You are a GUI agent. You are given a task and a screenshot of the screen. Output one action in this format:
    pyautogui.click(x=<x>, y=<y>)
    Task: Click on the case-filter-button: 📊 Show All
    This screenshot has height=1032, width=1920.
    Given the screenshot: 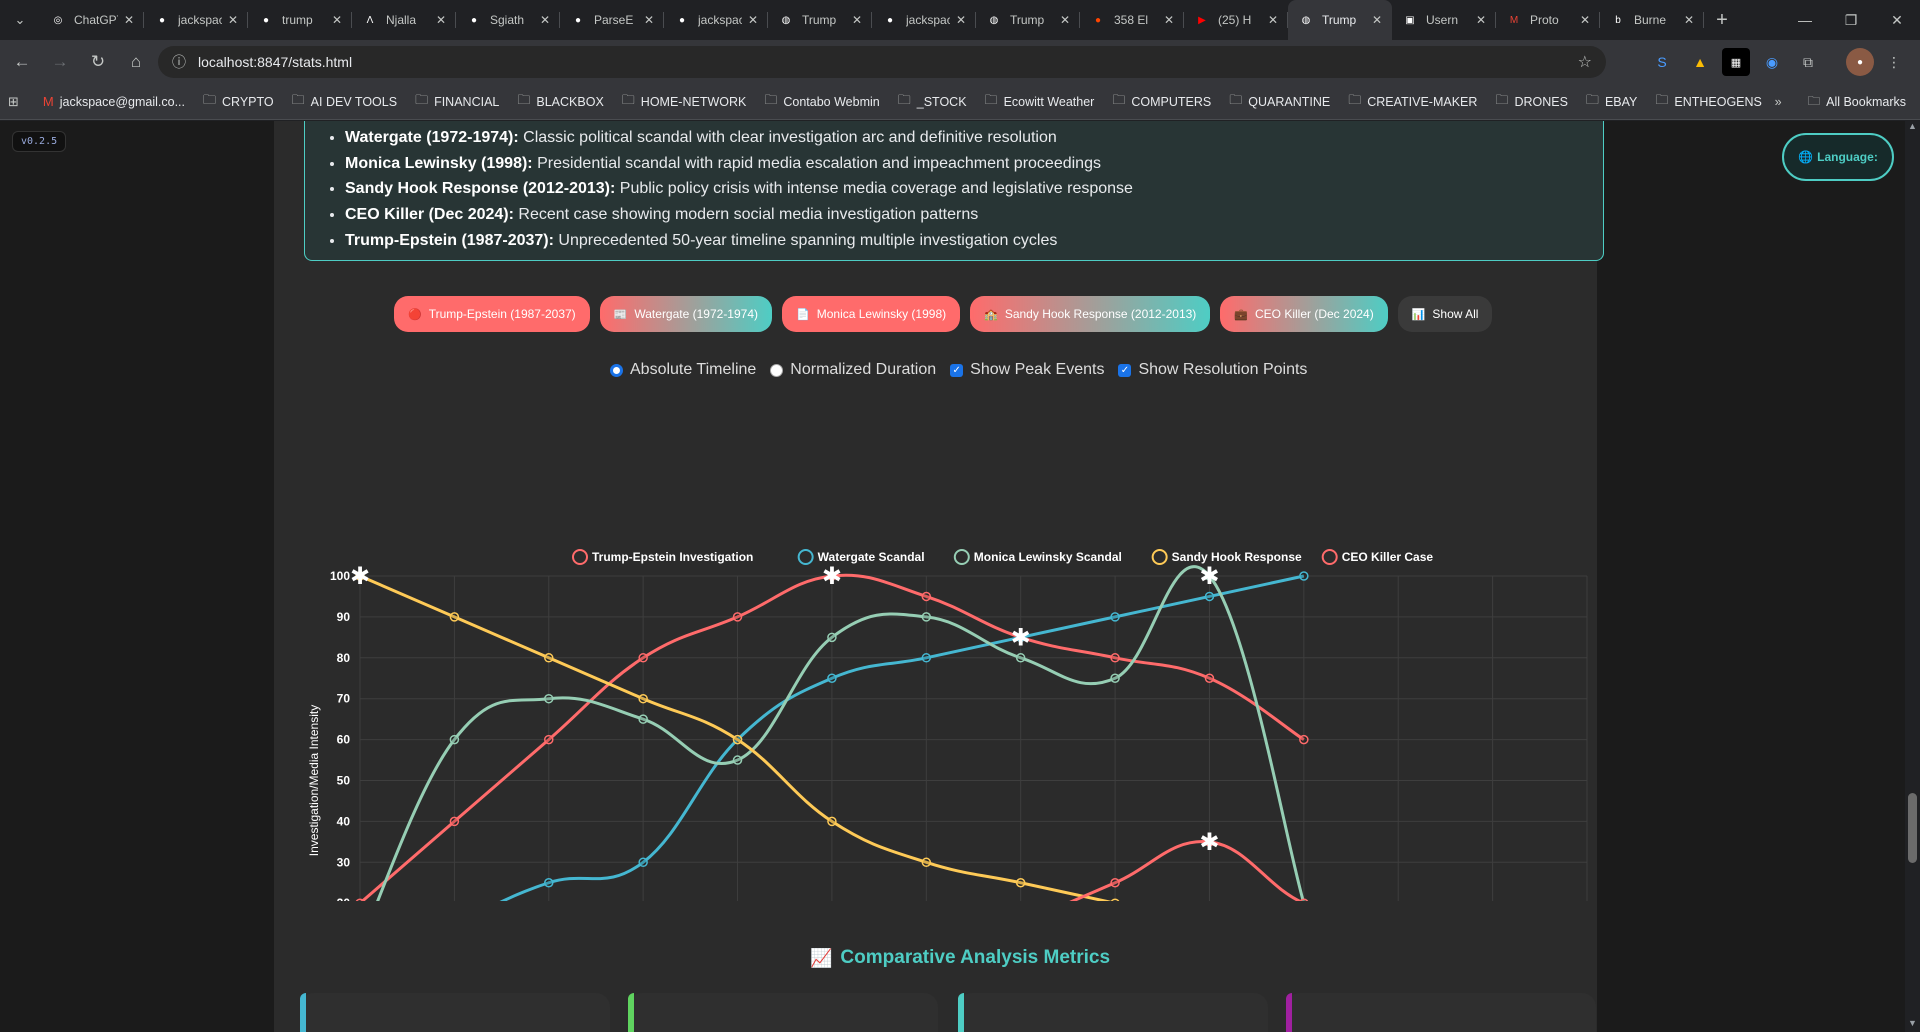 What is the action you would take?
    pyautogui.click(x=1445, y=314)
    